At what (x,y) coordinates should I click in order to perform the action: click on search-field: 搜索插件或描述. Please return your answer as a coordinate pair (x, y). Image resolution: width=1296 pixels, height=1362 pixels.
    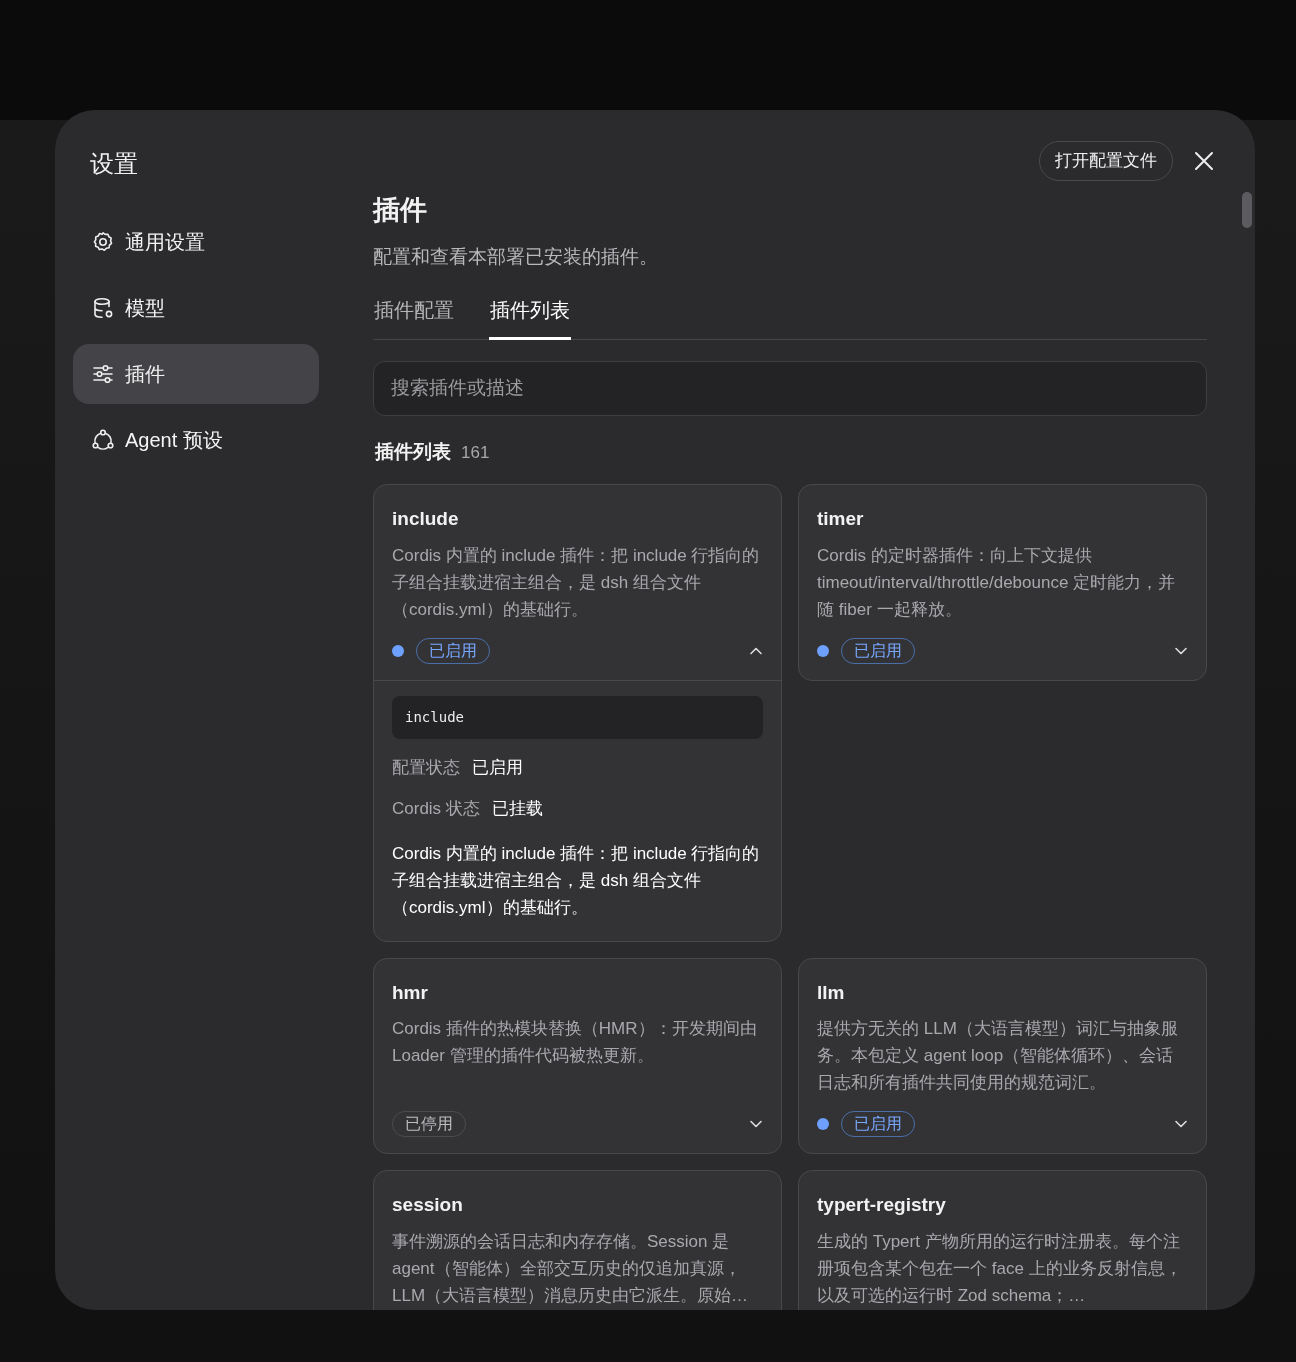
    Looking at the image, I should click on (790, 388).